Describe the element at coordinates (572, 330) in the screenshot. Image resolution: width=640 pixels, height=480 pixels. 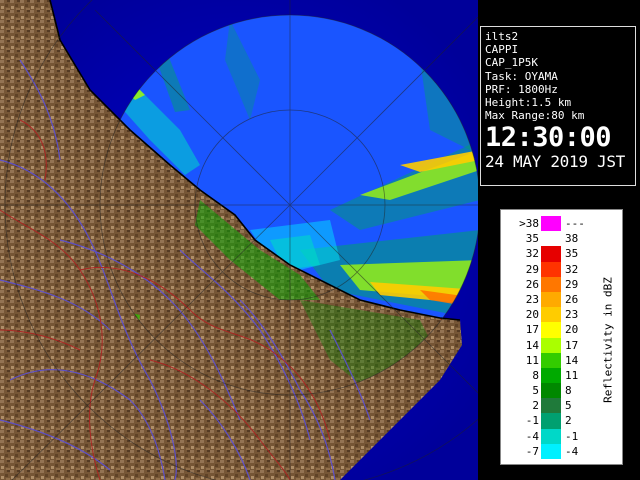
I see `legend-upper-bound: 20` at that location.